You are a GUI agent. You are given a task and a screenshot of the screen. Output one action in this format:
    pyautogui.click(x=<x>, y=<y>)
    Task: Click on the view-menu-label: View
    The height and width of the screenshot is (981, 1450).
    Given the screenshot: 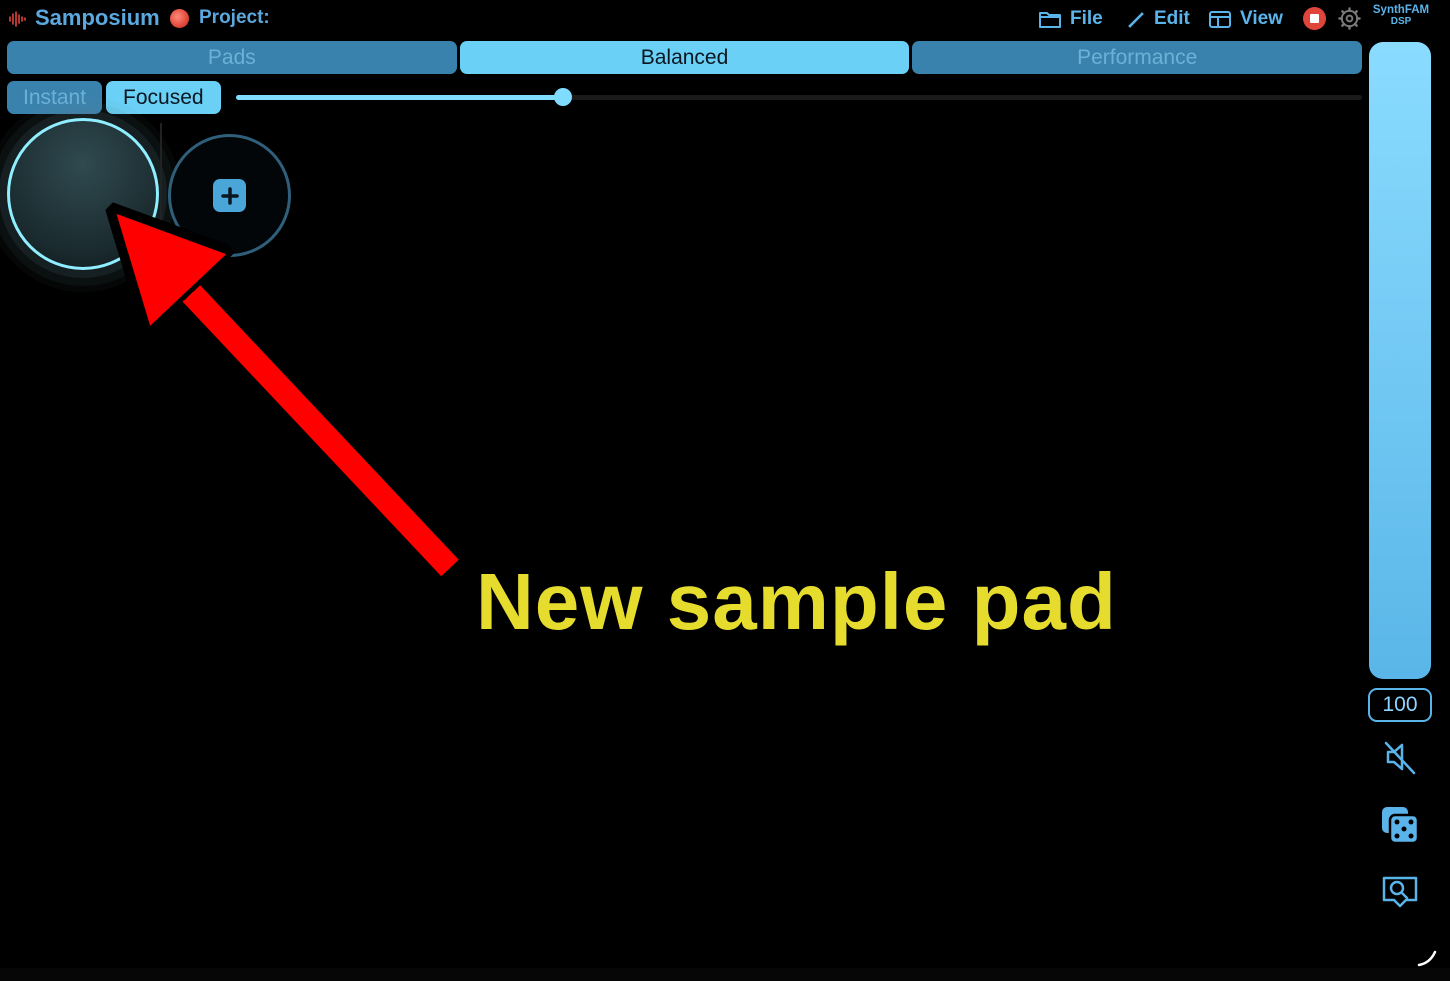 What is the action you would take?
    pyautogui.click(x=1261, y=18)
    